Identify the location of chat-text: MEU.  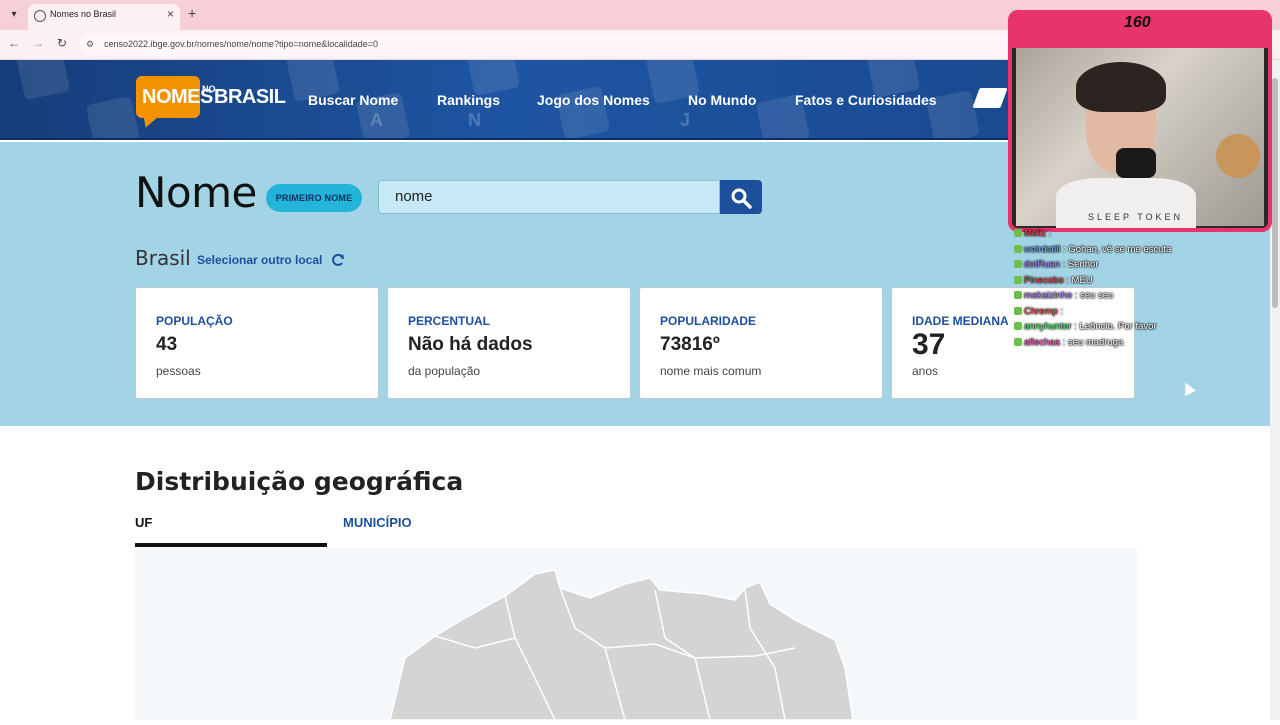
(1082, 280).